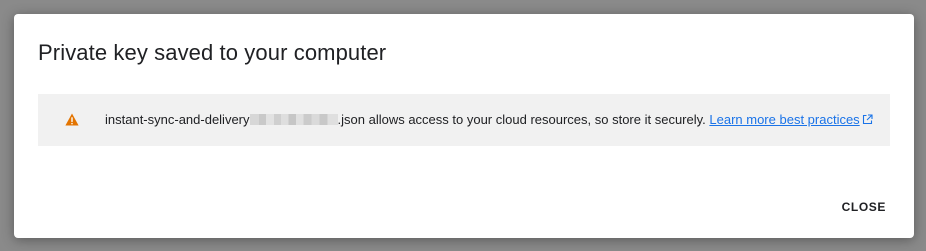 This screenshot has height=251, width=926. What do you see at coordinates (72, 119) in the screenshot?
I see `warning-icon` at bounding box center [72, 119].